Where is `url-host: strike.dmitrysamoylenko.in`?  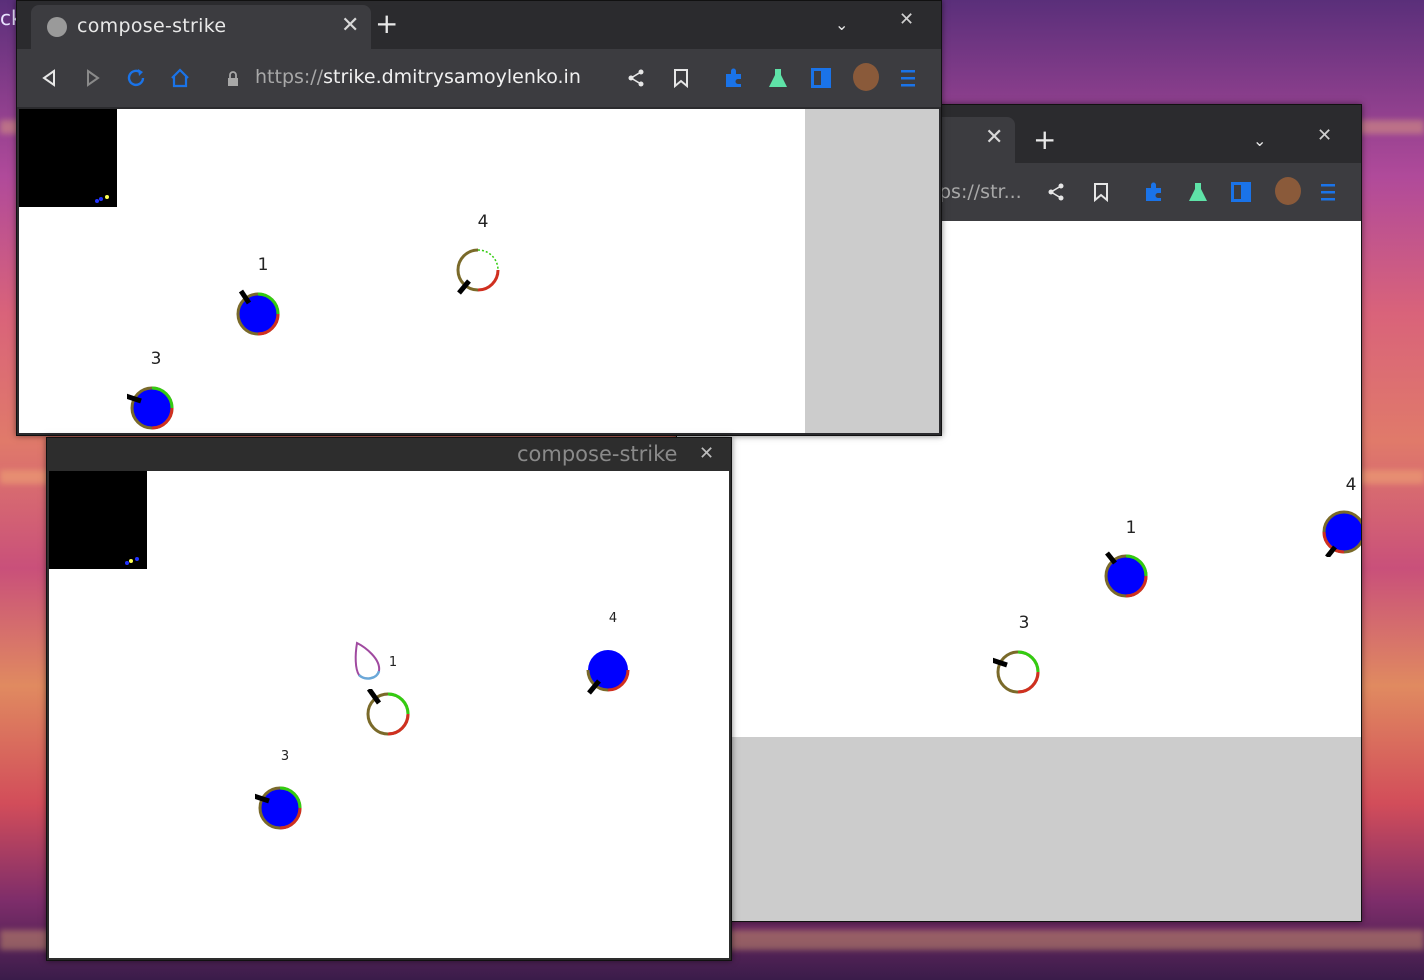 url-host: strike.dmitrysamoylenko.in is located at coordinates (452, 77).